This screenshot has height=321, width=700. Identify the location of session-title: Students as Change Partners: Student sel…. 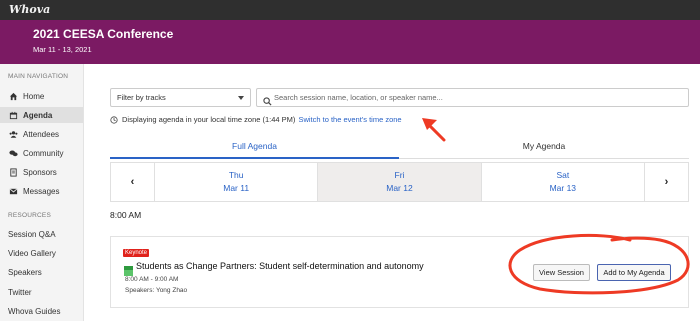
(280, 266).